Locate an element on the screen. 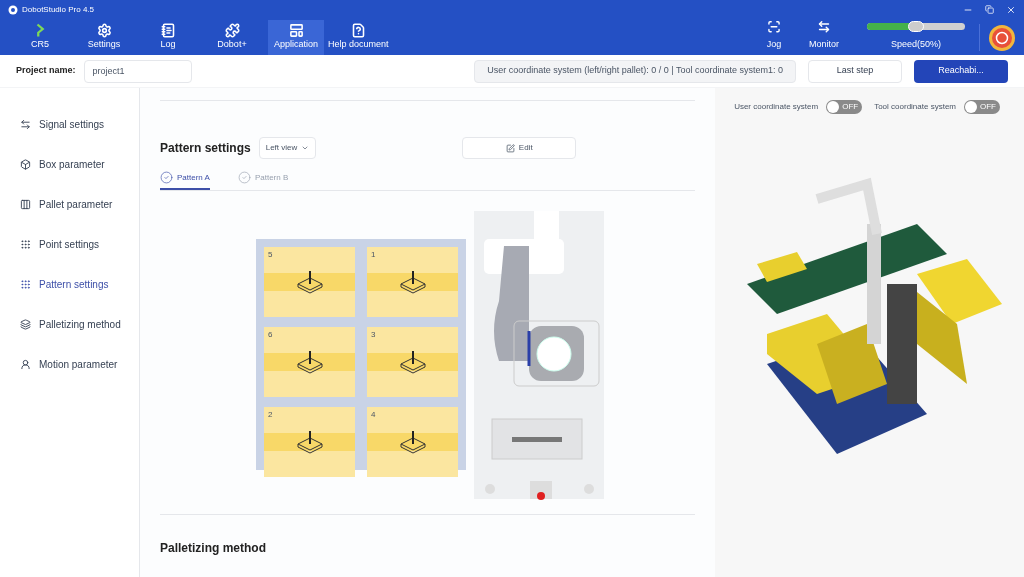 The height and width of the screenshot is (577, 1024). nav-tab: Help document is located at coordinates (358, 37).